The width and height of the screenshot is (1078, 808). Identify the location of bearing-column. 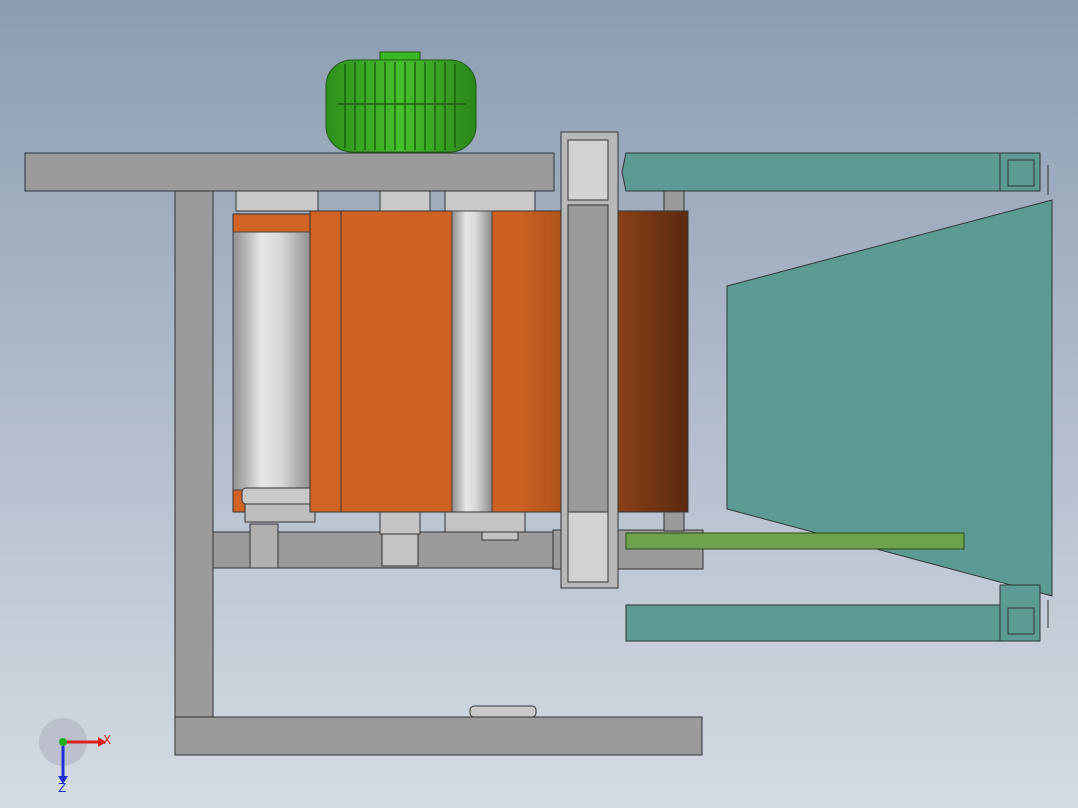
(589, 360).